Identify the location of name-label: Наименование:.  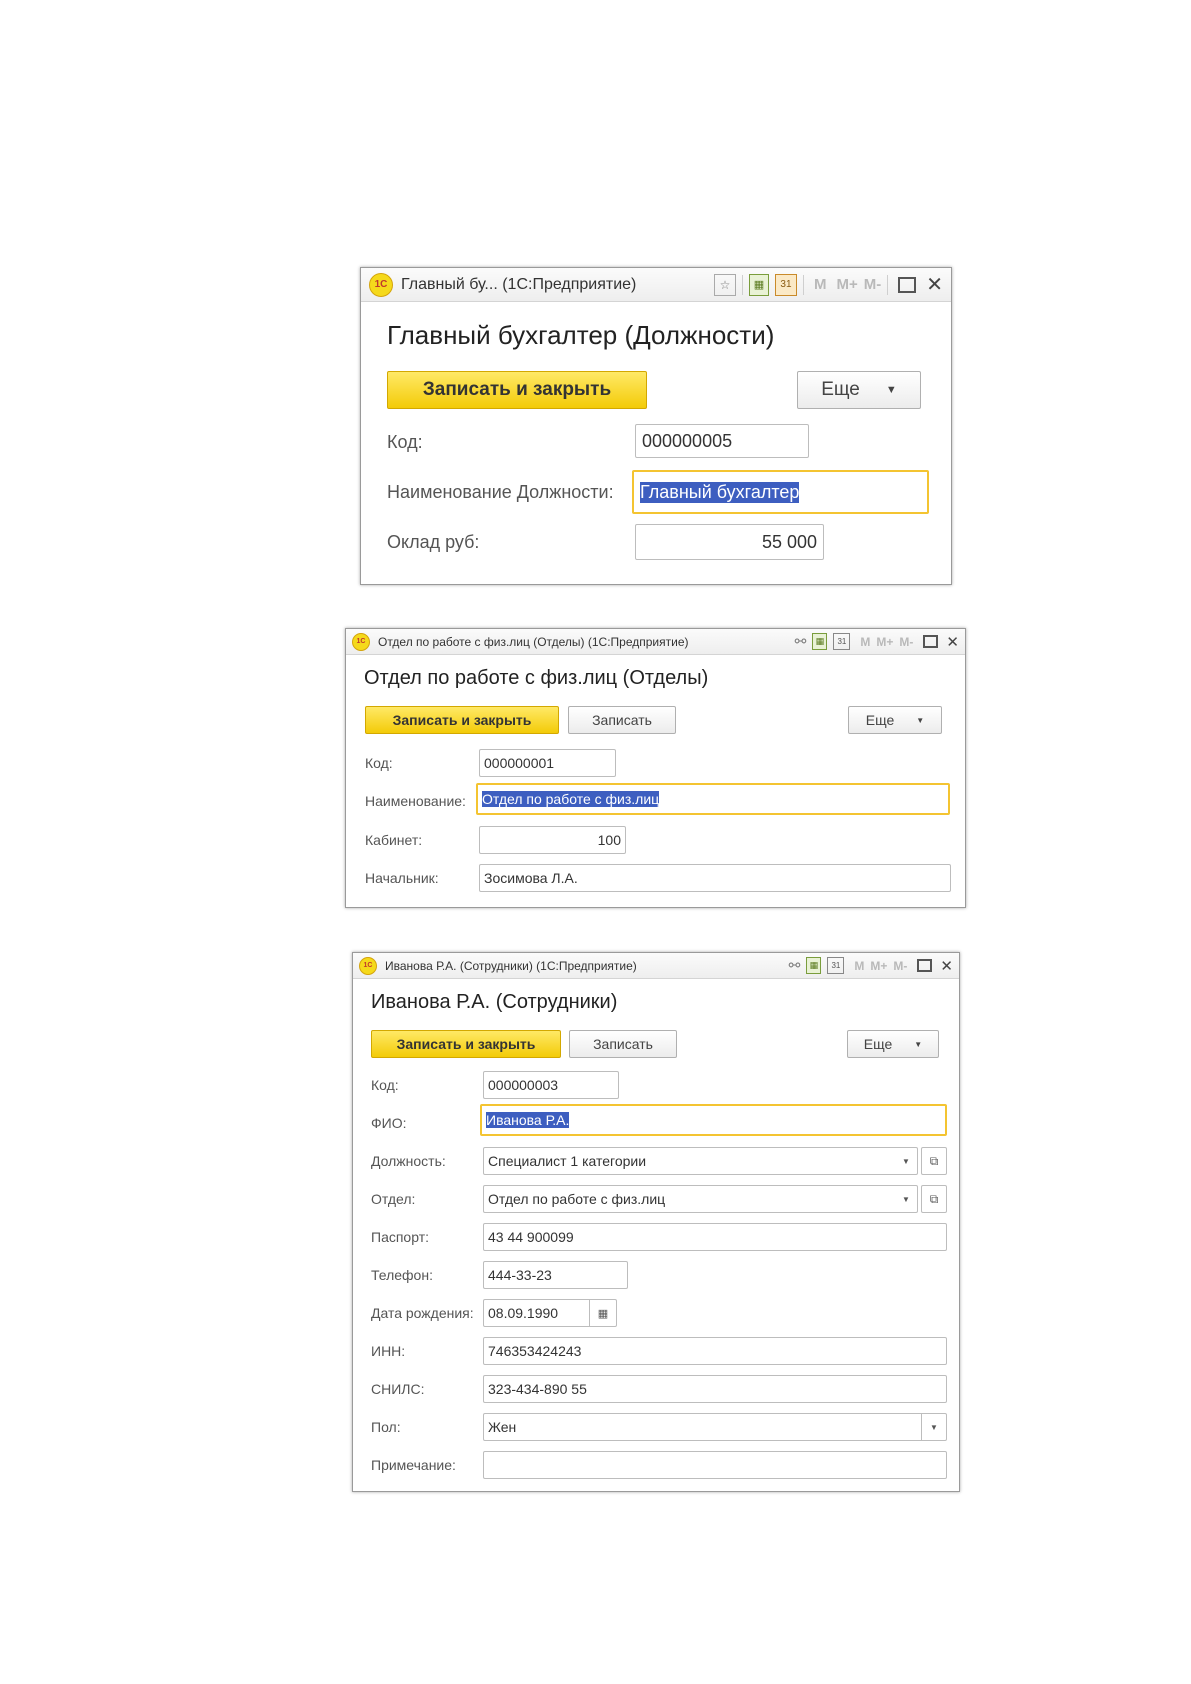
(415, 801).